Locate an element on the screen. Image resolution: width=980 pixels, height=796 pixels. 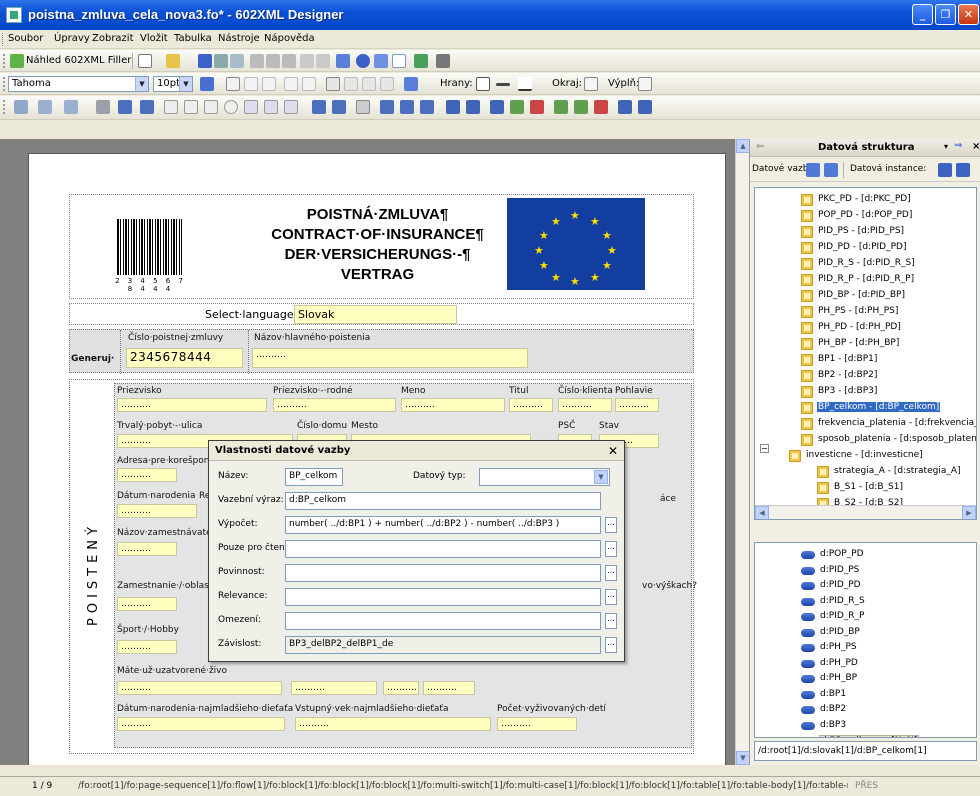
split-icon is located at coordinates (473, 107).